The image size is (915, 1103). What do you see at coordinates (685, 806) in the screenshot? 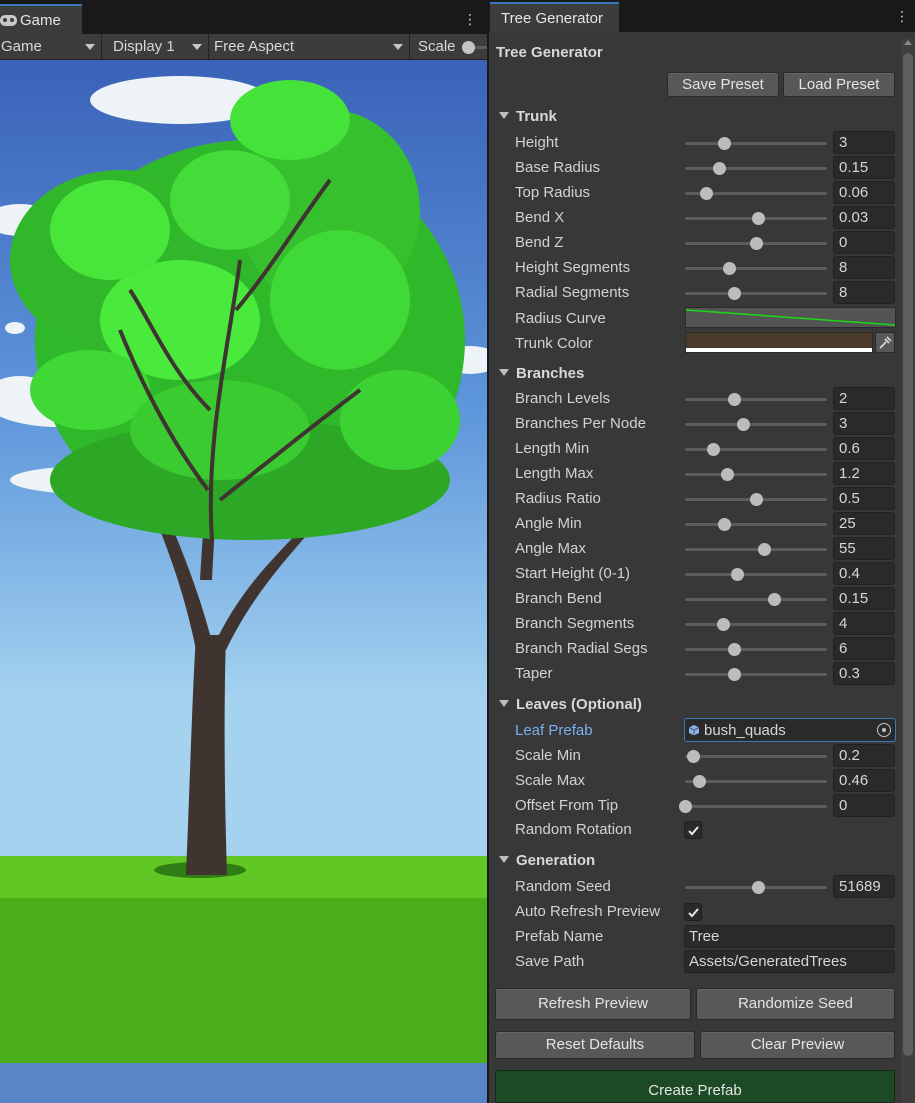
I see `offset-from-tip-slider-handle` at bounding box center [685, 806].